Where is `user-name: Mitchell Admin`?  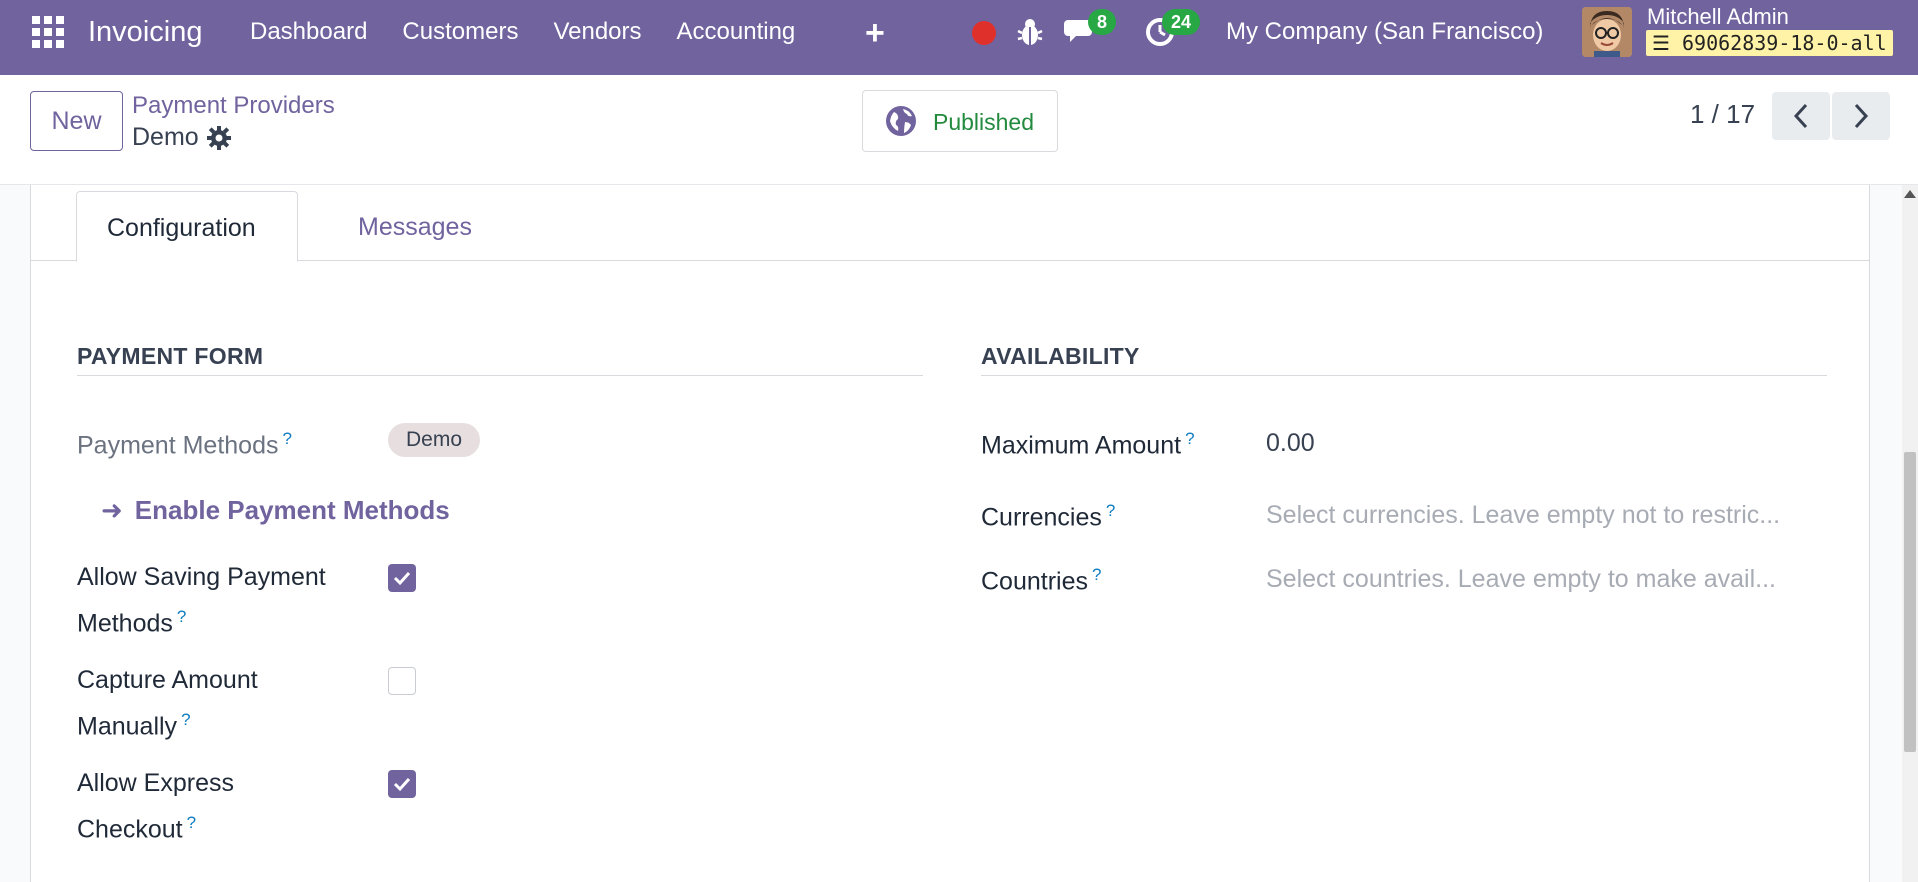 user-name: Mitchell Admin is located at coordinates (1718, 17).